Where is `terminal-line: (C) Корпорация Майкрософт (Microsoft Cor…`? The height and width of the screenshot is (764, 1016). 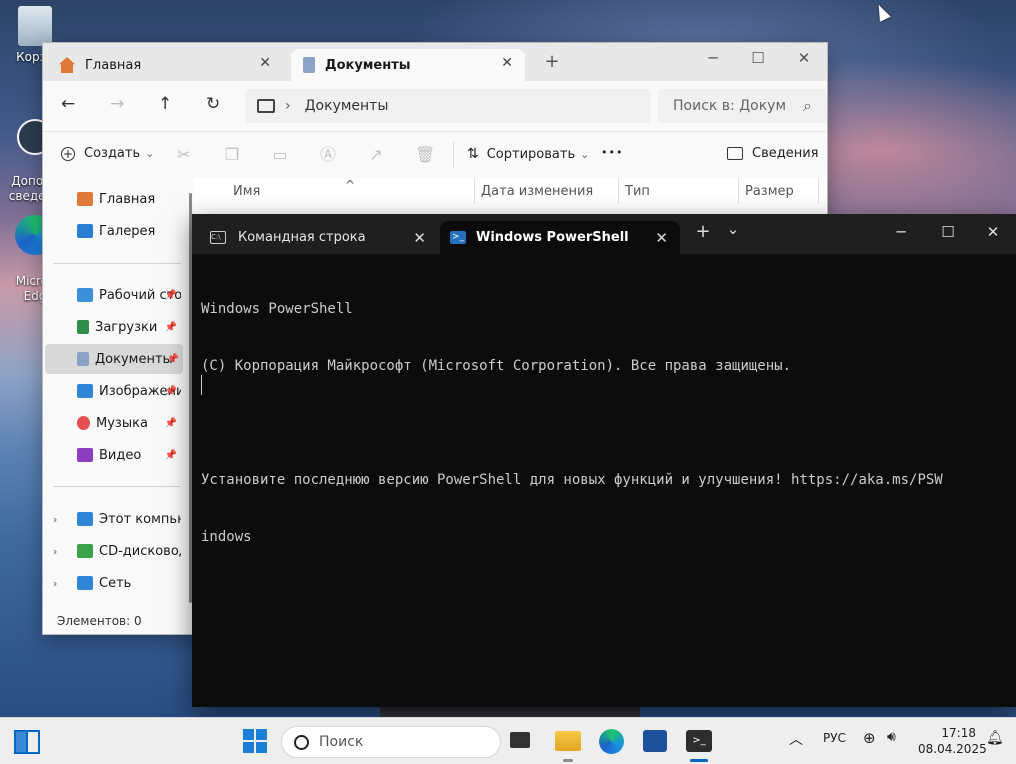 terminal-line: (C) Корпорация Майкрософт (Microsoft Cor… is located at coordinates (496, 366).